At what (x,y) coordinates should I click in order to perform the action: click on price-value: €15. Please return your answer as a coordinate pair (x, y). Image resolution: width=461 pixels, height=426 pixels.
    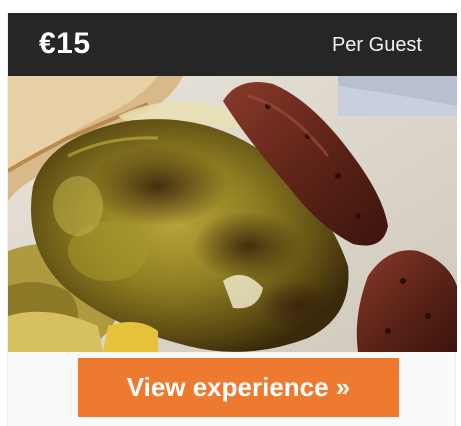
    Looking at the image, I should click on (65, 43).